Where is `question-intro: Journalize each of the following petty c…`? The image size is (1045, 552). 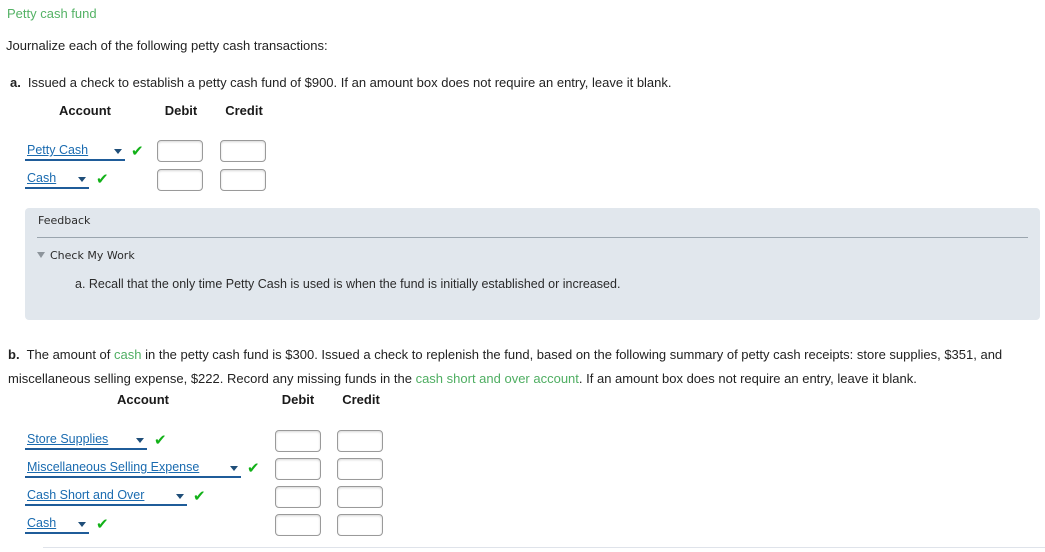 question-intro: Journalize each of the following petty c… is located at coordinates (167, 45).